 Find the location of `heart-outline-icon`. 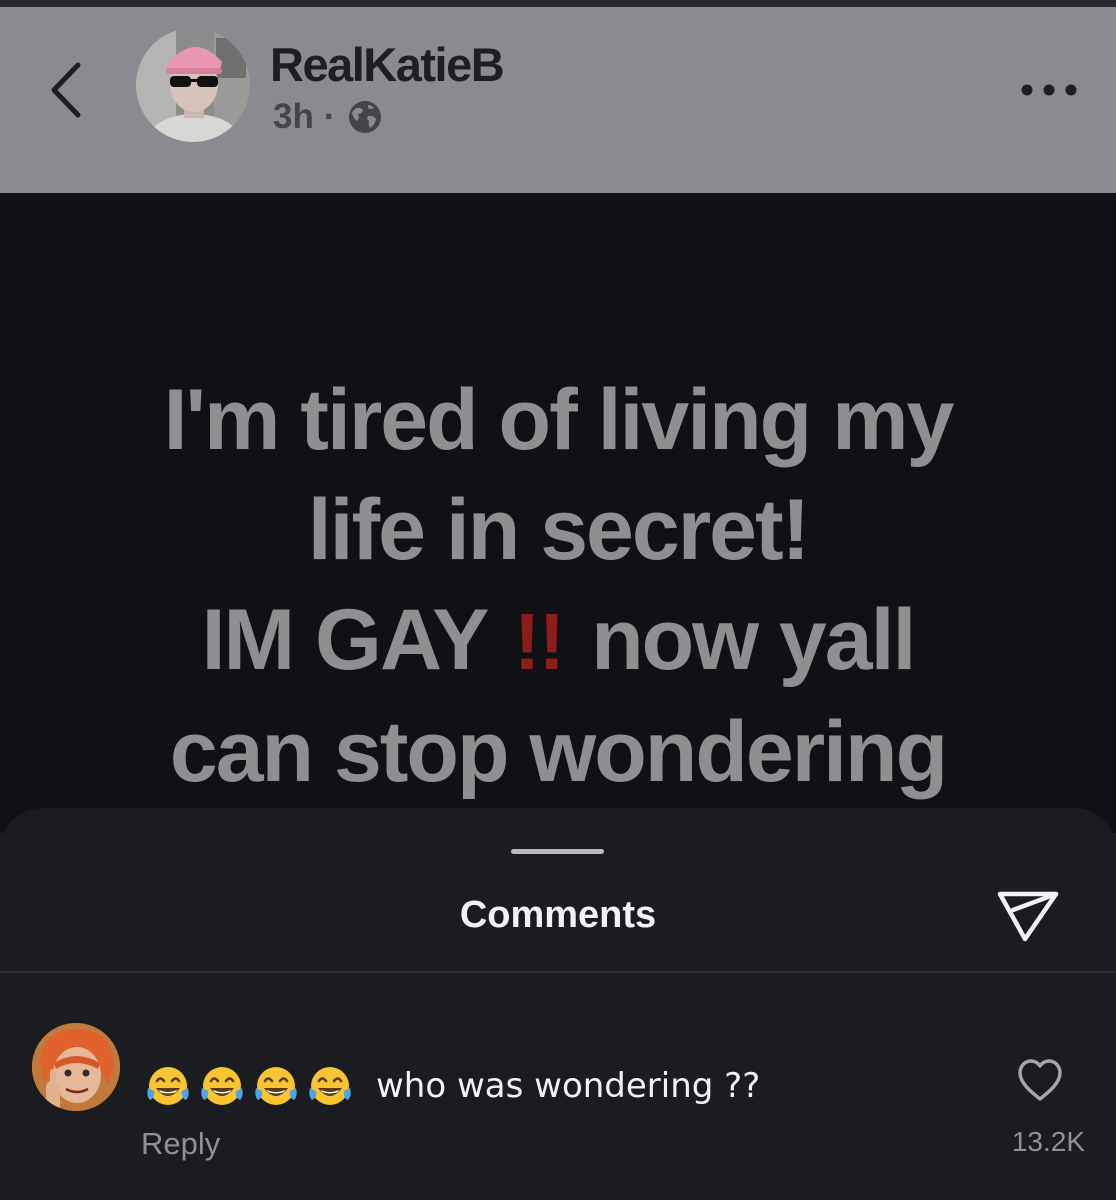

heart-outline-icon is located at coordinates (1040, 1080).